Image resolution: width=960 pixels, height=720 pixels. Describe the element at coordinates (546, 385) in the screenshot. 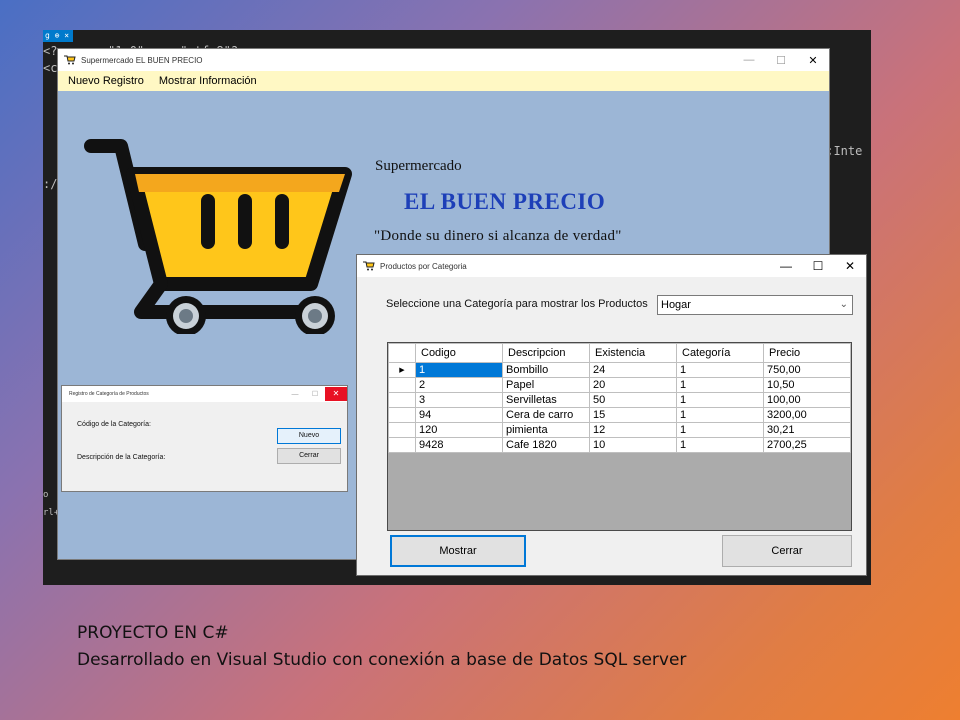

I see `table-cell: Papel` at that location.